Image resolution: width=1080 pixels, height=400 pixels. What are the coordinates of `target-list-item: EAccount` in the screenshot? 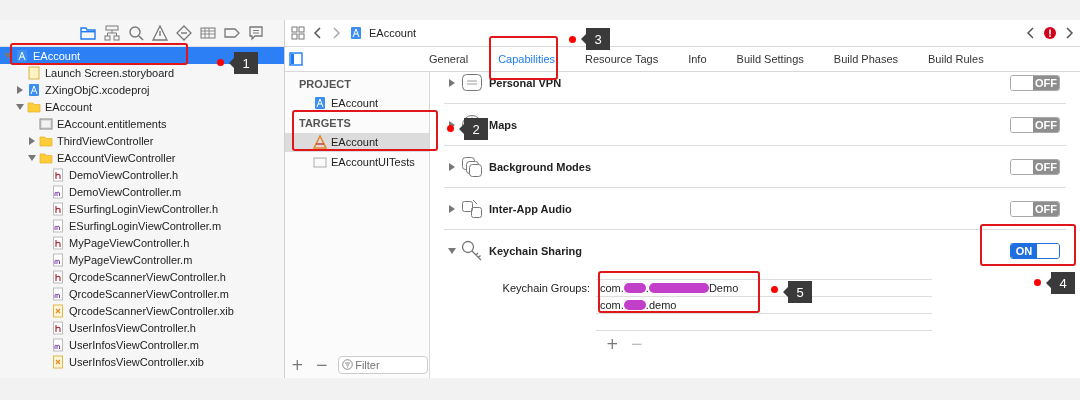 It's located at (357, 103).